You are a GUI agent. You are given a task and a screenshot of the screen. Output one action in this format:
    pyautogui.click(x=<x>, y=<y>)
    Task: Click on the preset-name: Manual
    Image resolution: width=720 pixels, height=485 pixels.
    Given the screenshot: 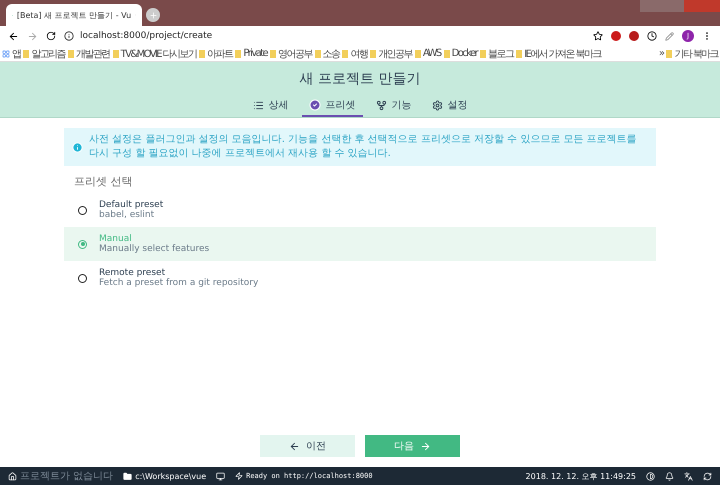 What is the action you would take?
    pyautogui.click(x=116, y=239)
    